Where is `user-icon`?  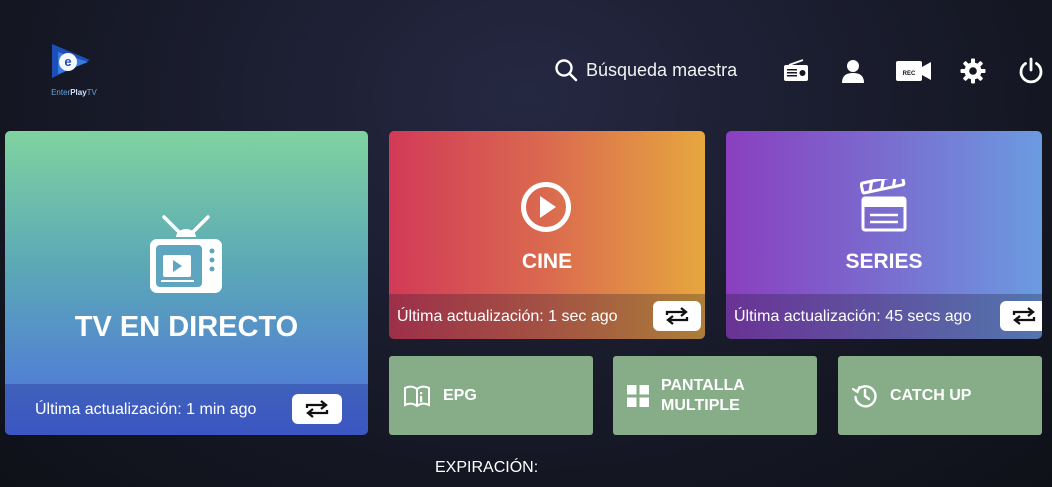
user-icon is located at coordinates (853, 71).